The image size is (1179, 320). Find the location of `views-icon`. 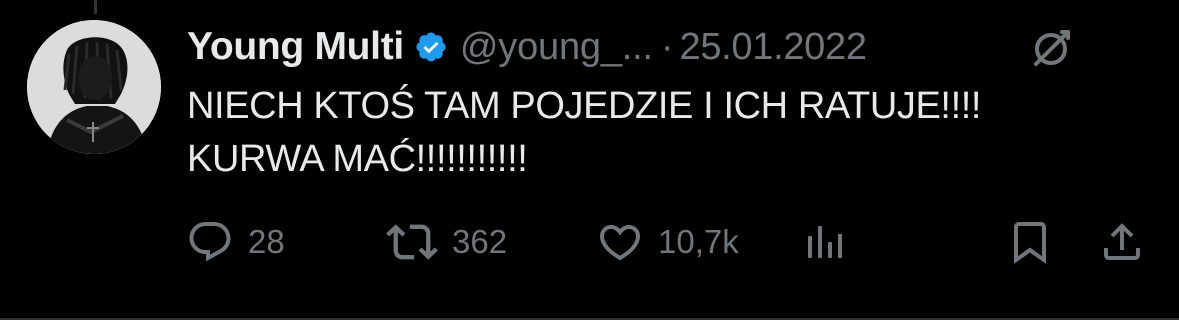

views-icon is located at coordinates (826, 242).